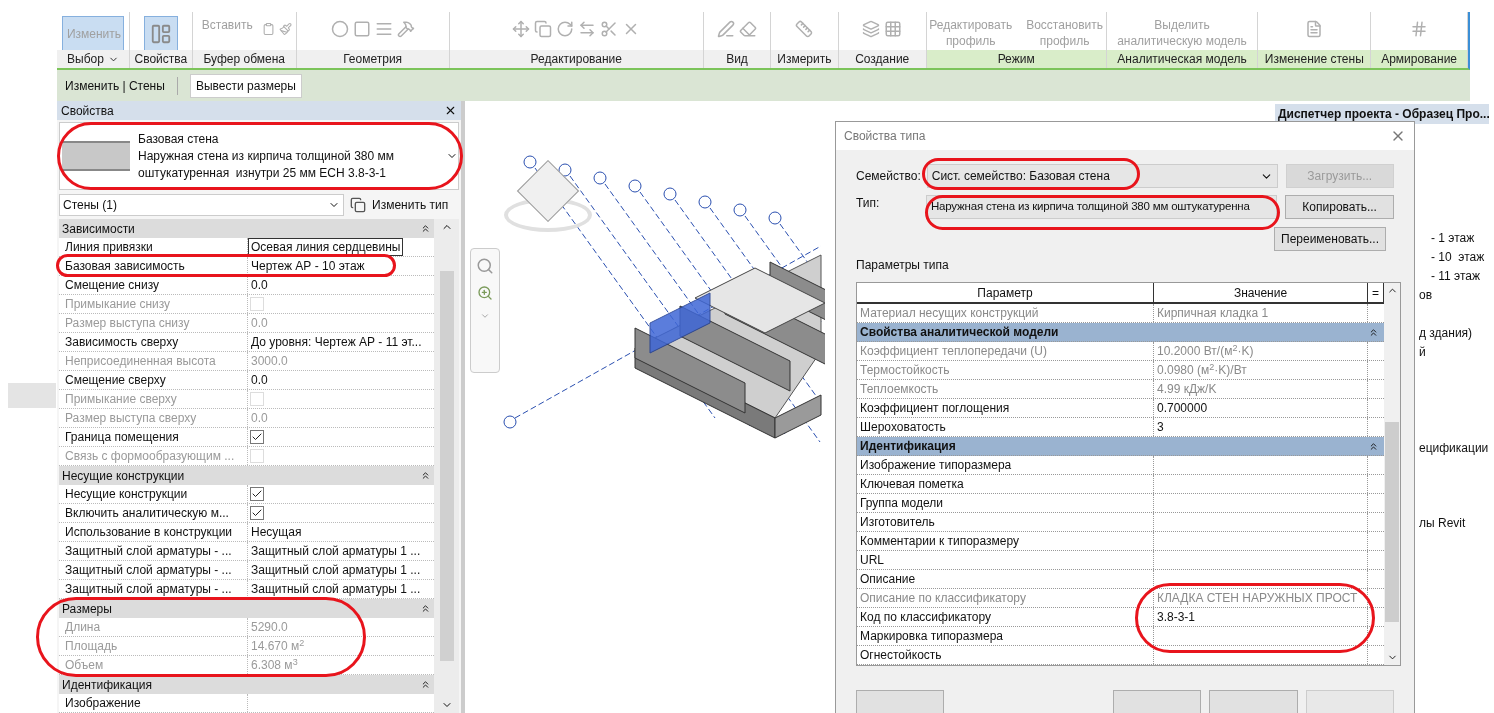  What do you see at coordinates (201, 205) in the screenshot?
I see `filter-dropdown: Стены (1)` at bounding box center [201, 205].